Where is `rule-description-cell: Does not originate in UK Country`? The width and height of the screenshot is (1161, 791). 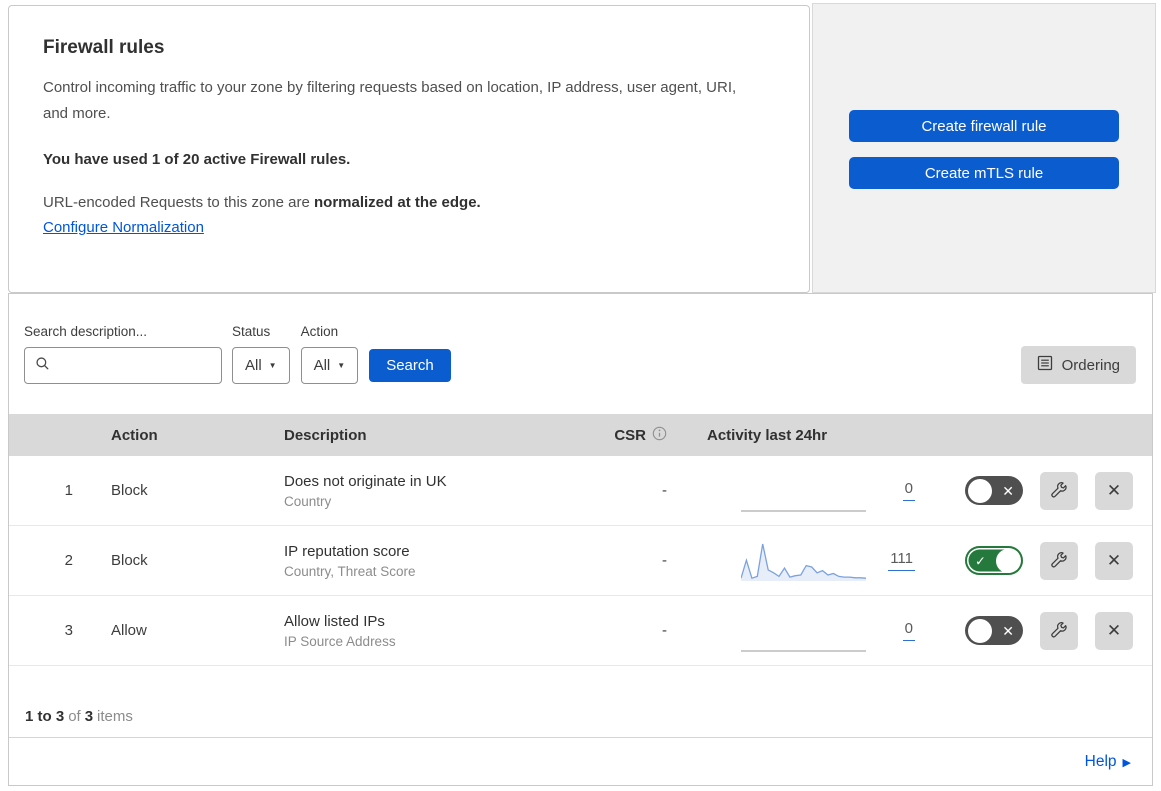 rule-description-cell: Does not originate in UK Country is located at coordinates (429, 491).